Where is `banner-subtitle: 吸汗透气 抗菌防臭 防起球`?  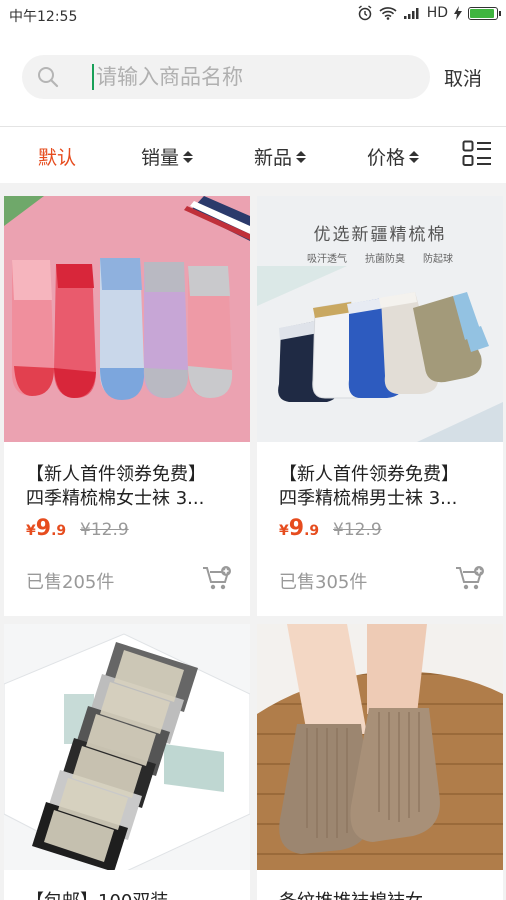
banner-subtitle: 吸汗透气 抗菌防臭 防起球 is located at coordinates (380, 257).